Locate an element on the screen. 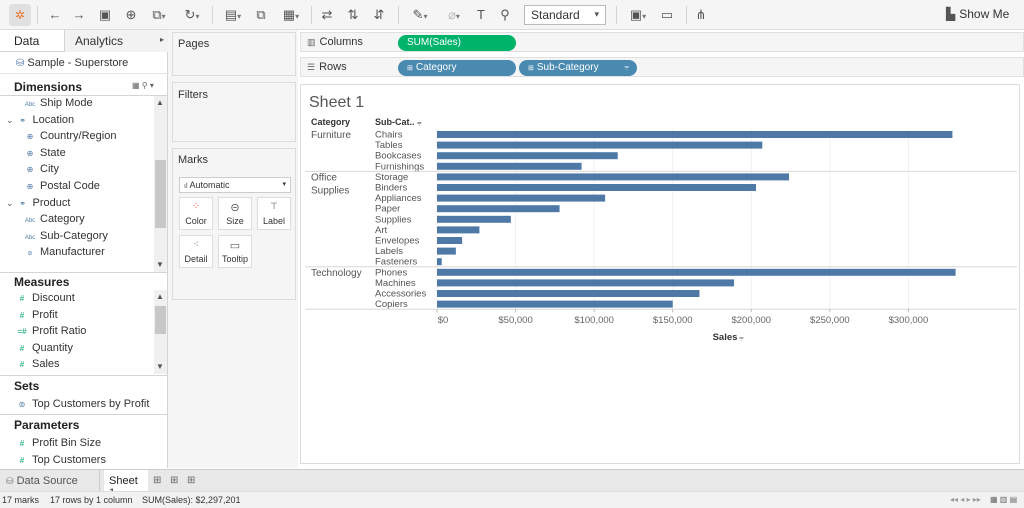  columns-shelf: ▥ Columns SUM(Sales) is located at coordinates (662, 42).